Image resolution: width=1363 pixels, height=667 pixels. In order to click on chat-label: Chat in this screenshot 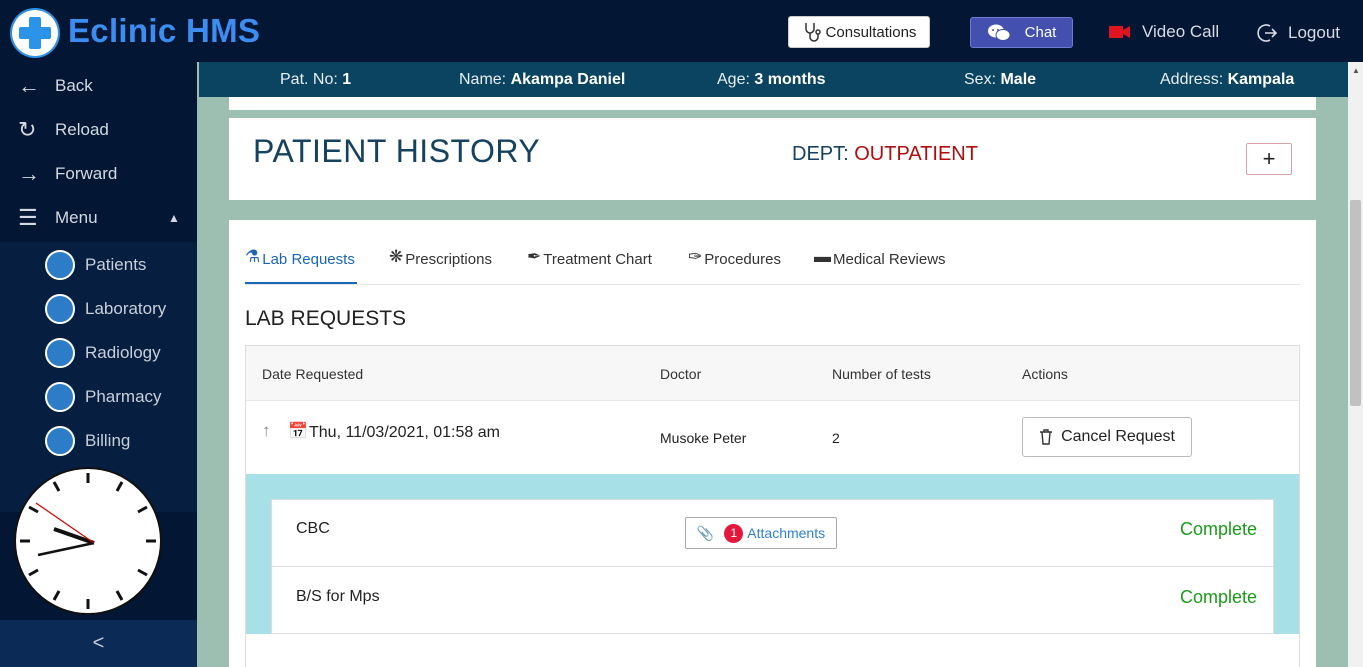, I will do `click(1040, 32)`.